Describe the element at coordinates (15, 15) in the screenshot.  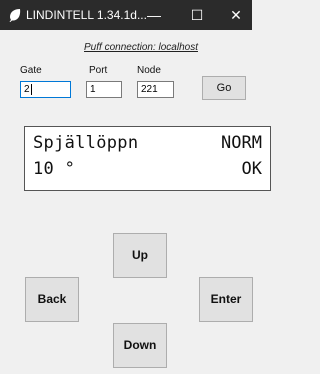
I see `leaf-icon` at that location.